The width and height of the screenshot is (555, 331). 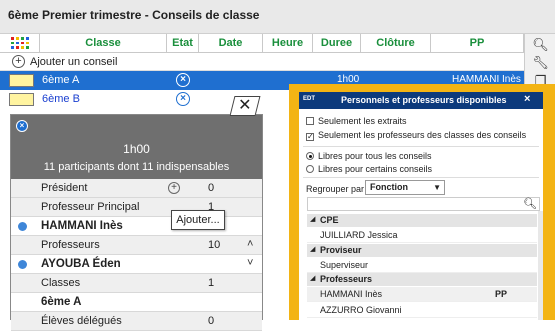 What do you see at coordinates (70, 245) in the screenshot?
I see `row-label: Professeurs` at bounding box center [70, 245].